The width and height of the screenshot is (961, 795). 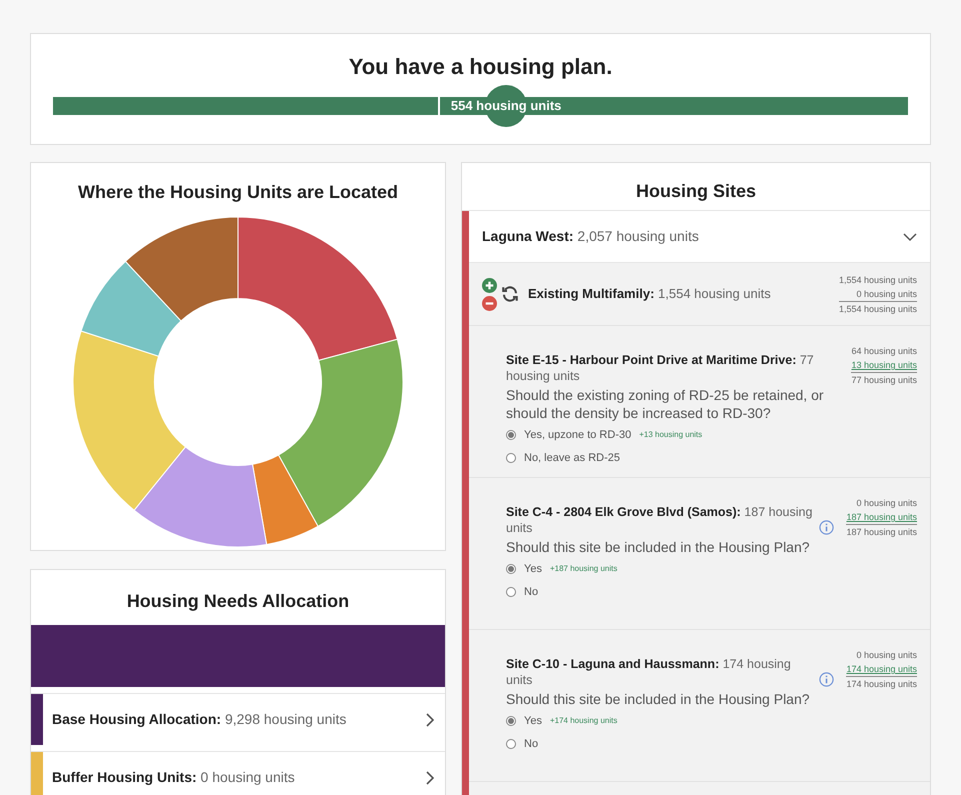 What do you see at coordinates (660, 520) in the screenshot?
I see `site-title: Site C-4 - 2804 Elk Grove Blvd (Samos): 187 housing units` at bounding box center [660, 520].